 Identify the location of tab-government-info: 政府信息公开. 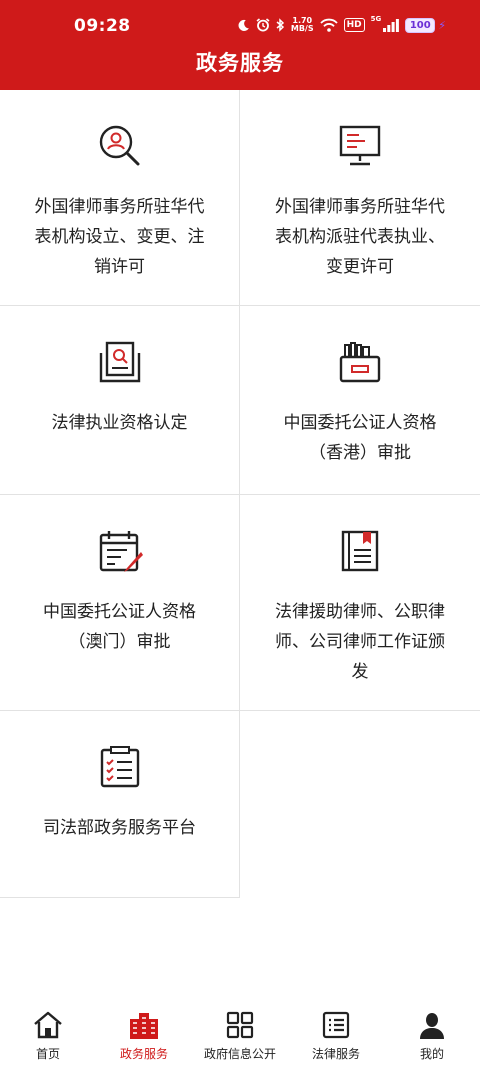
(240, 1036).